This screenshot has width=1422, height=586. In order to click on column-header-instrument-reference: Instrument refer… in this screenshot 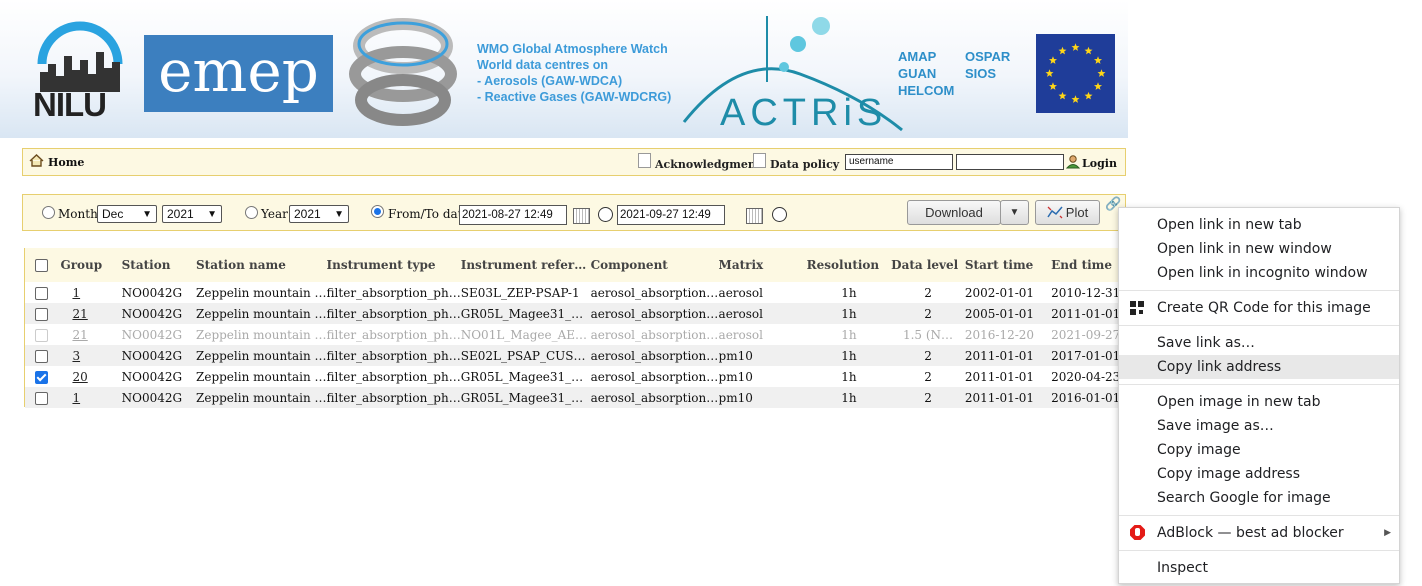, I will do `click(525, 265)`.